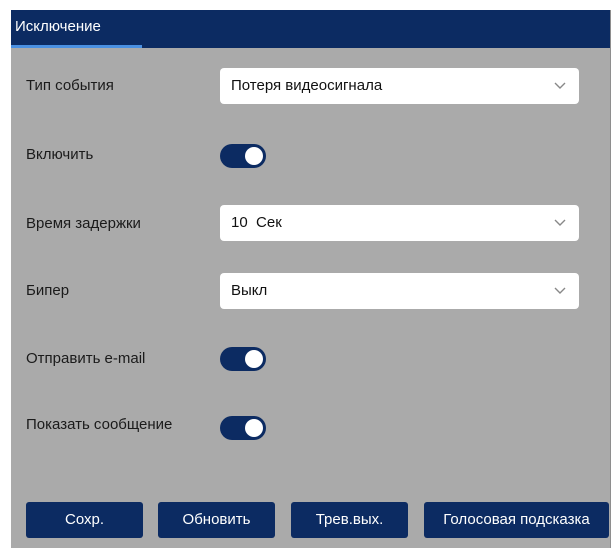  Describe the element at coordinates (83, 223) in the screenshot. I see `delay-time-label: Время задержки` at that location.